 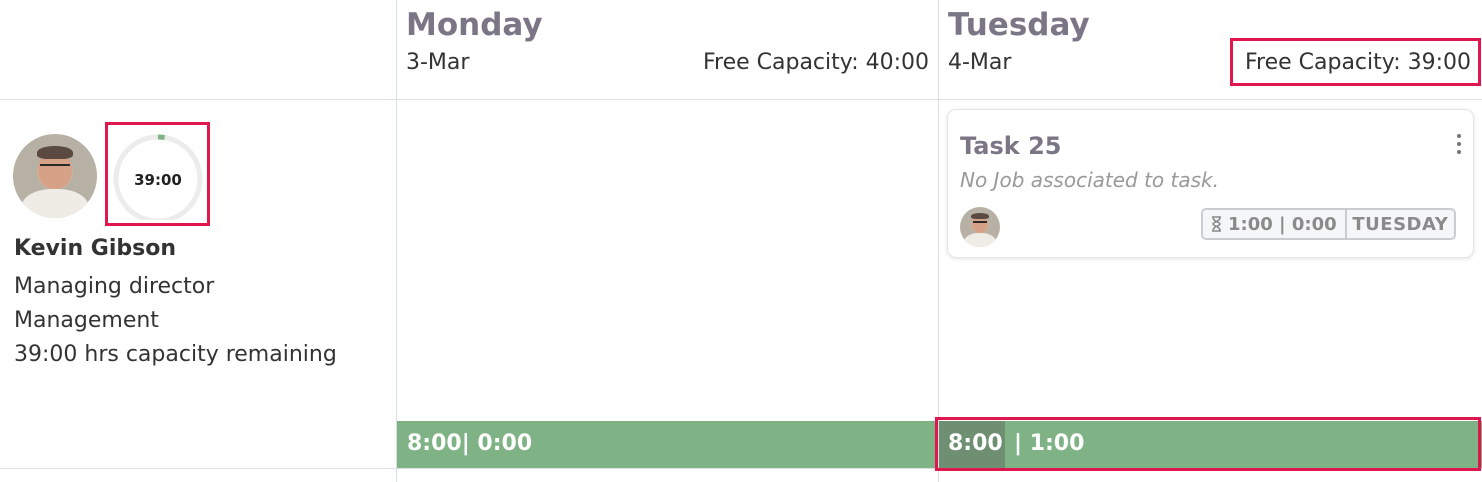 I want to click on day-date-tuesday: 4-Mar, so click(x=980, y=62).